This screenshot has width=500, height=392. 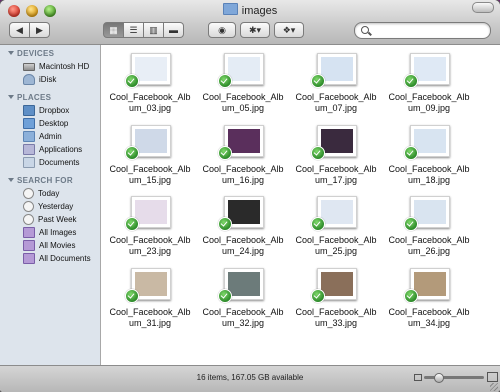 I want to click on back-button: ◀, so click(x=19, y=30).